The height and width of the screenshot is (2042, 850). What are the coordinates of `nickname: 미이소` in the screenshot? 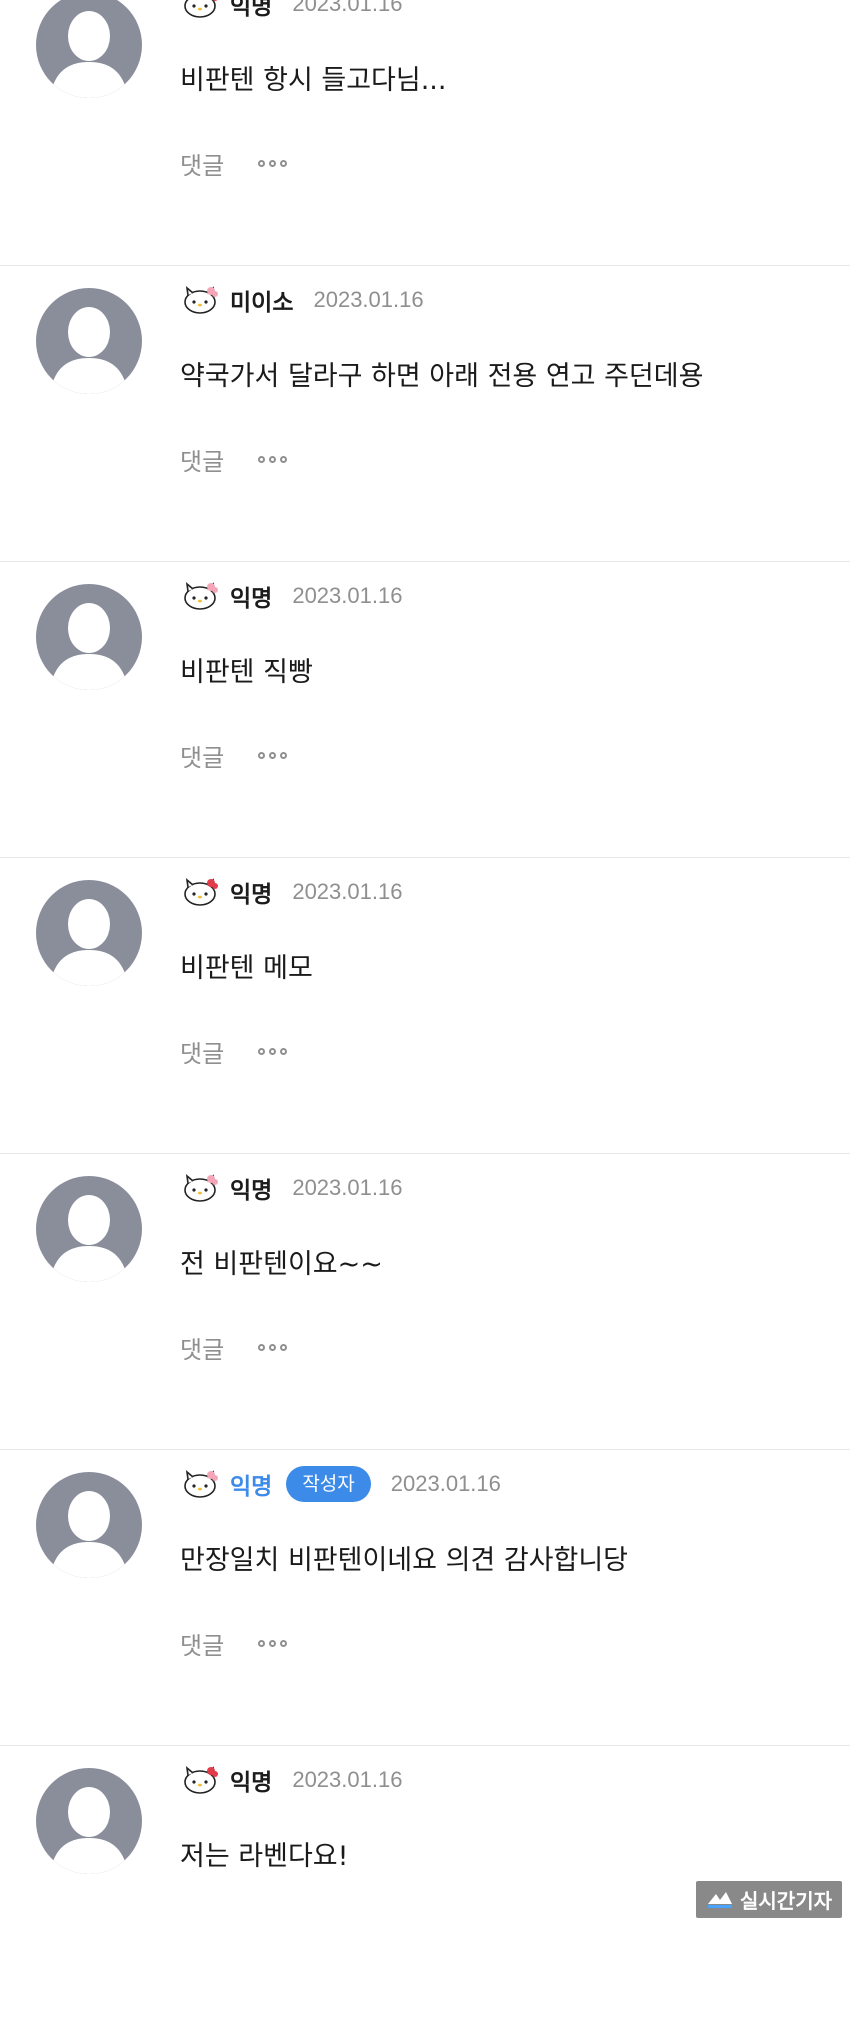 It's located at (261, 300).